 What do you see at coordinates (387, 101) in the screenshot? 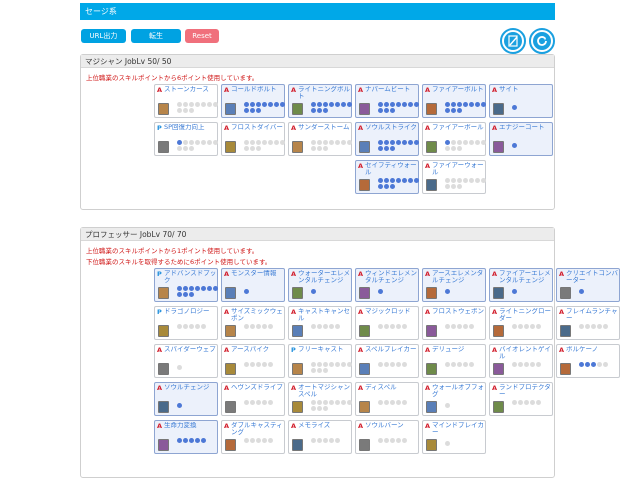
I see `skill-card: A ナパームビート` at bounding box center [387, 101].